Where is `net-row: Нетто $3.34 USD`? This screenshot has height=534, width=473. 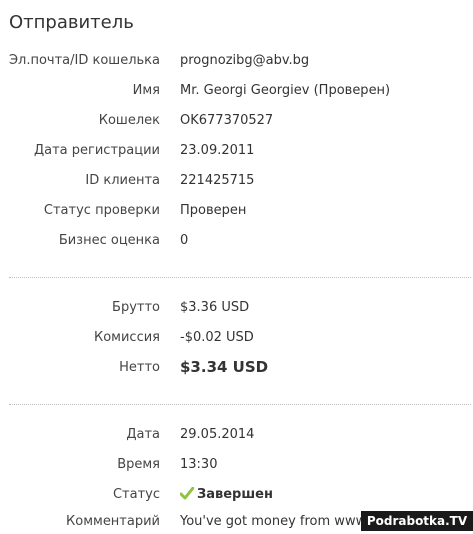 net-row: Нетто $3.34 USD is located at coordinates (236, 369).